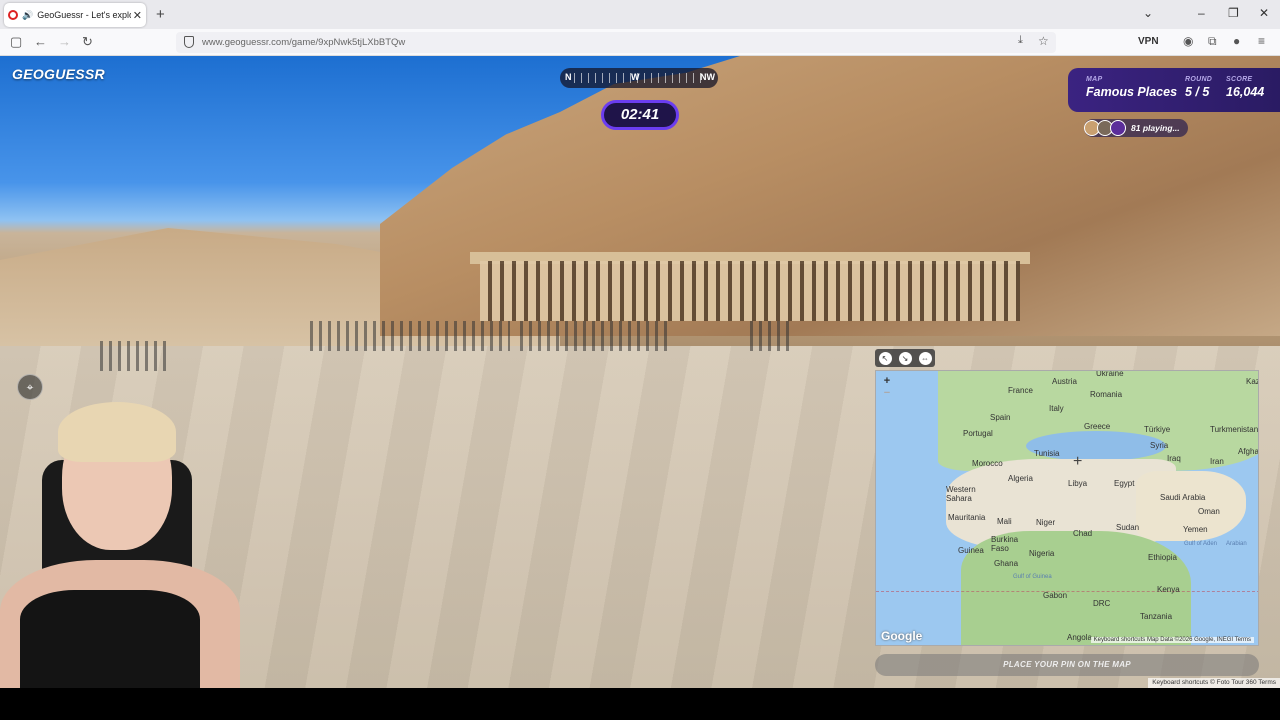 The width and height of the screenshot is (1280, 720). I want to click on map-label: Algeria, so click(1020, 478).